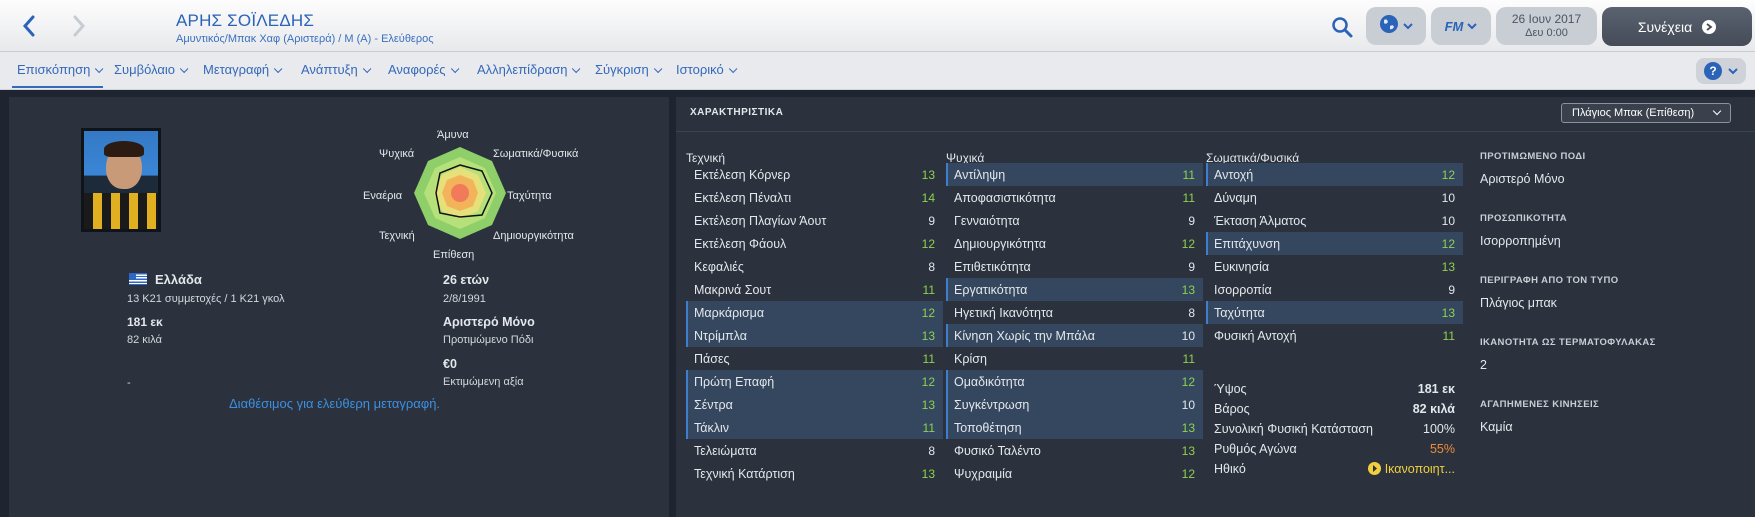  What do you see at coordinates (1074, 289) in the screenshot?
I see `attribute-row: Εργατικότητα 13` at bounding box center [1074, 289].